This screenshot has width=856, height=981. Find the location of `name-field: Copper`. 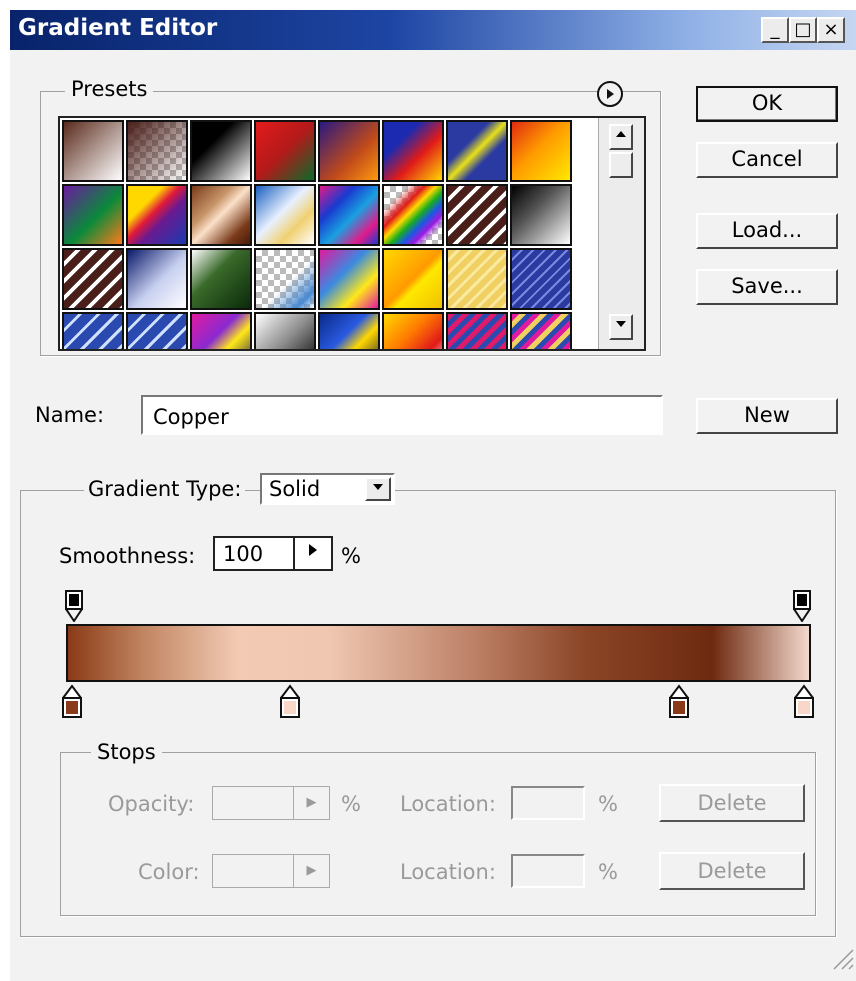

name-field: Copper is located at coordinates (402, 415).